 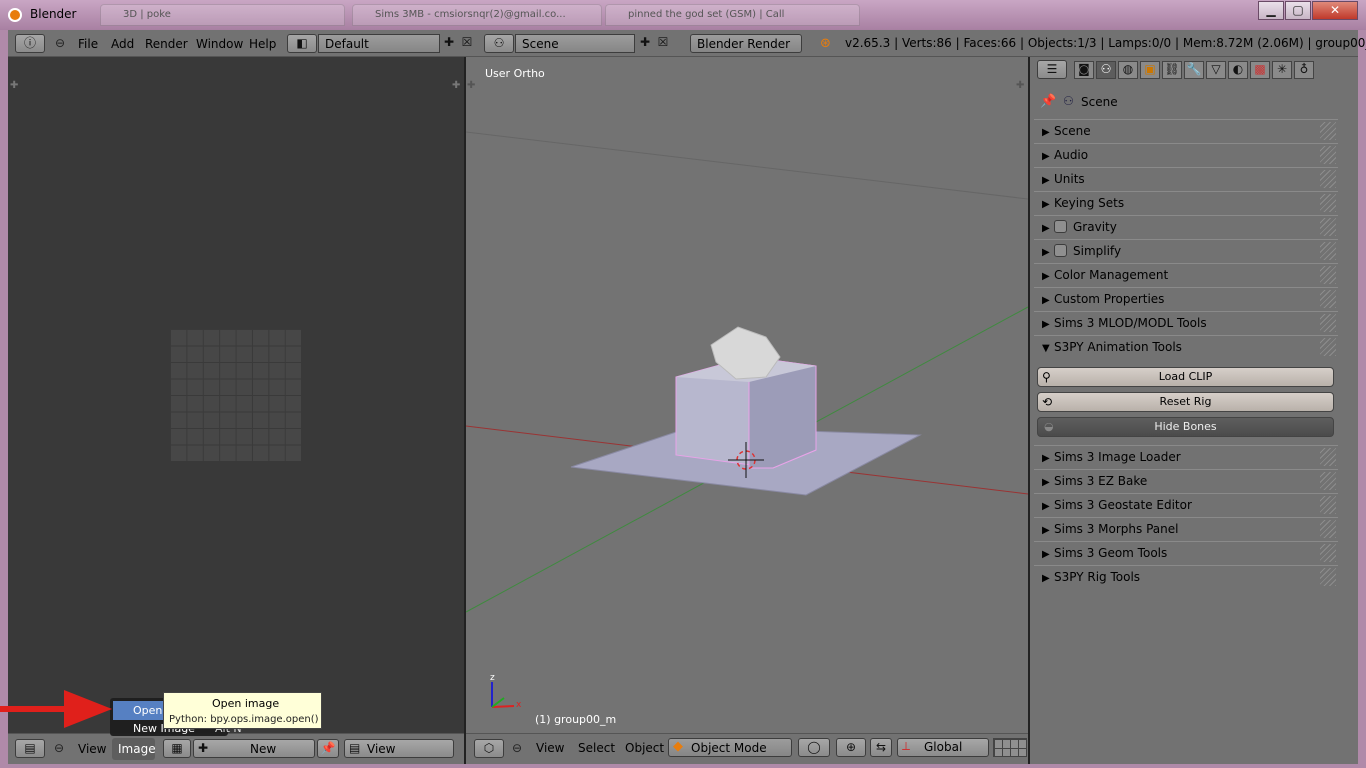 What do you see at coordinates (328, 748) in the screenshot?
I see `pin-image-button: 📌` at bounding box center [328, 748].